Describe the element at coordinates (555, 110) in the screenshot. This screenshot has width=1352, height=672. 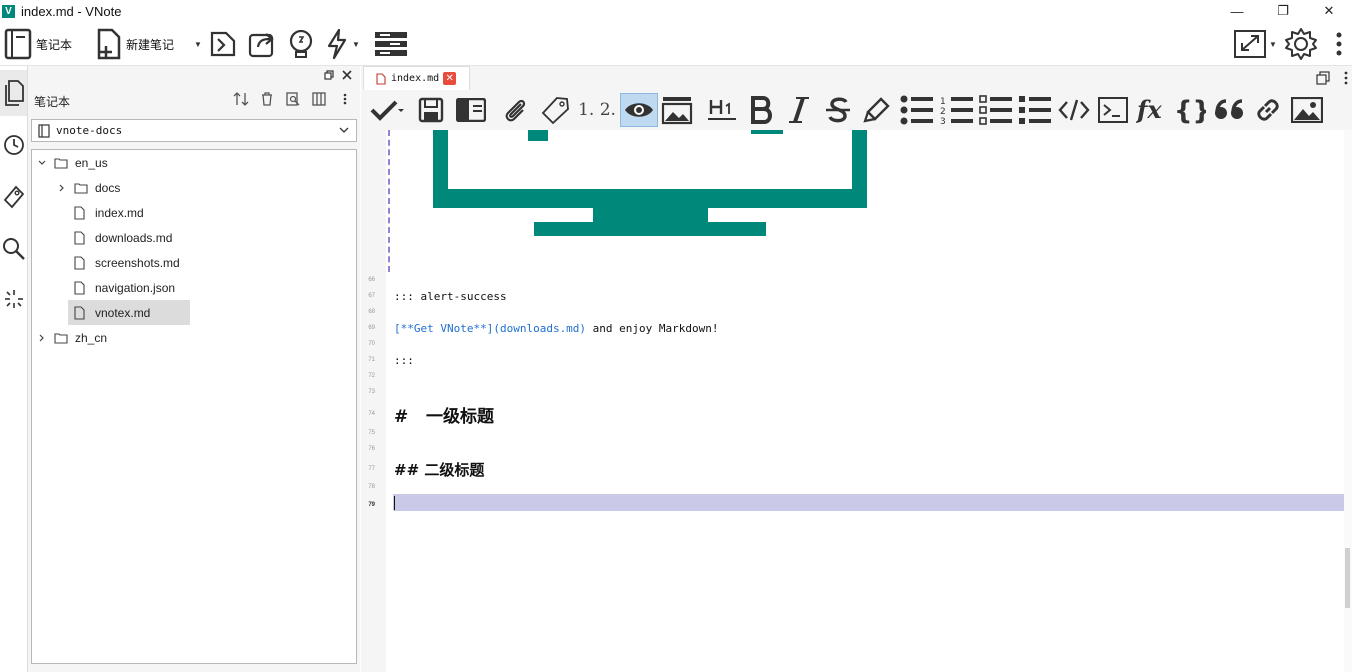
I see `tag-button` at that location.